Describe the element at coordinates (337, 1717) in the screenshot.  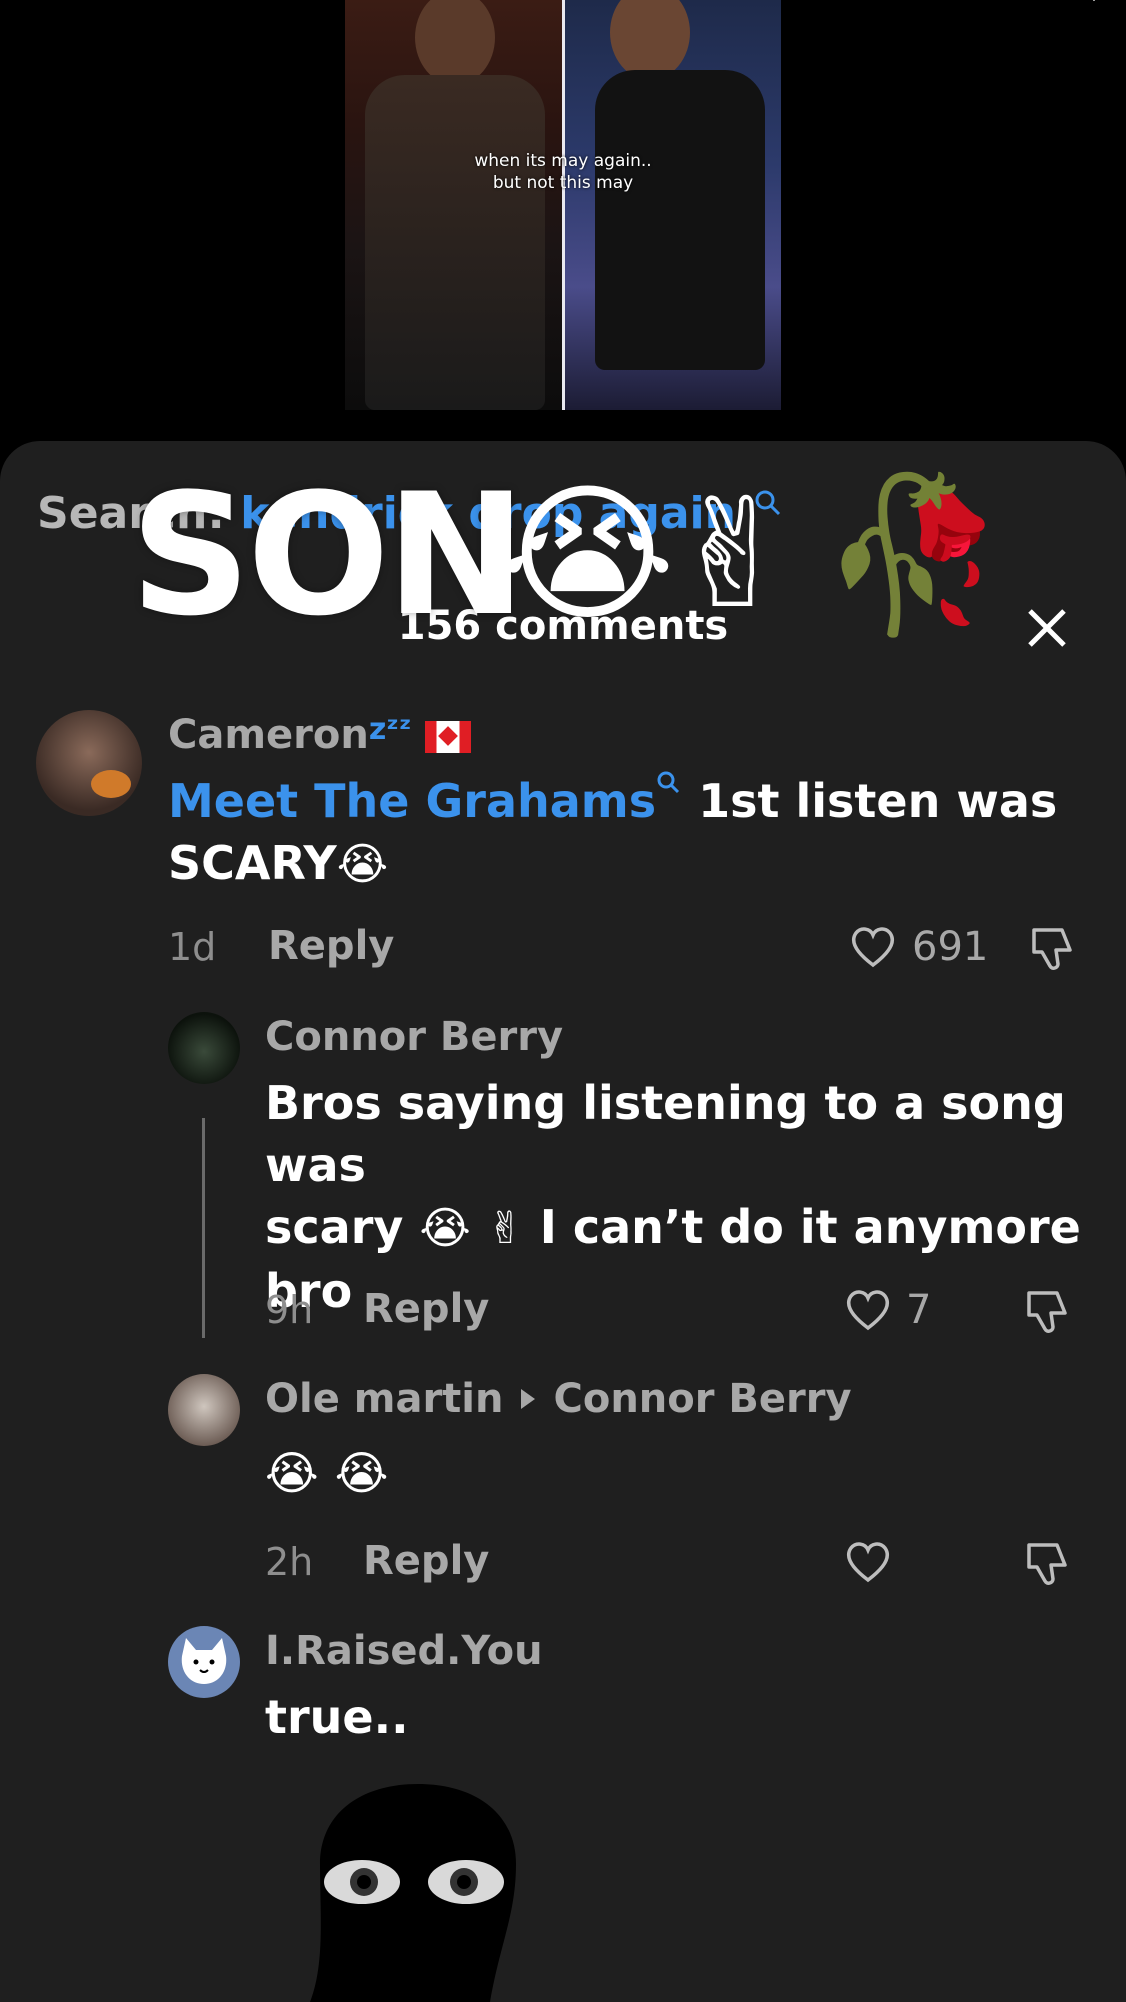
I see `comment-text: true..` at that location.